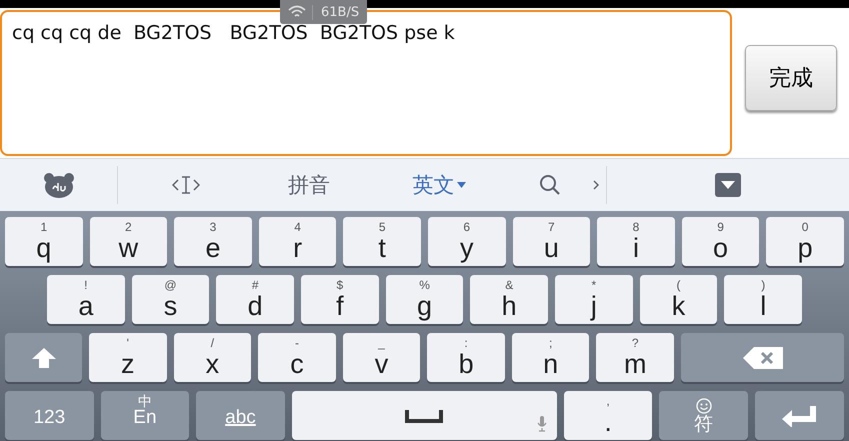  Describe the element at coordinates (466, 357) in the screenshot. I see `key: : b` at that location.